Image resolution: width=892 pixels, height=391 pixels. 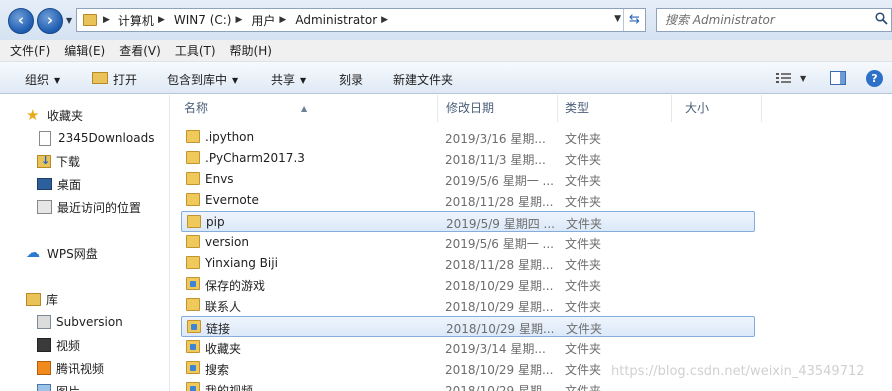 I want to click on file-row: .PyCharm2017.3 2018/11/3 星期... 文件夹, so click(x=468, y=158).